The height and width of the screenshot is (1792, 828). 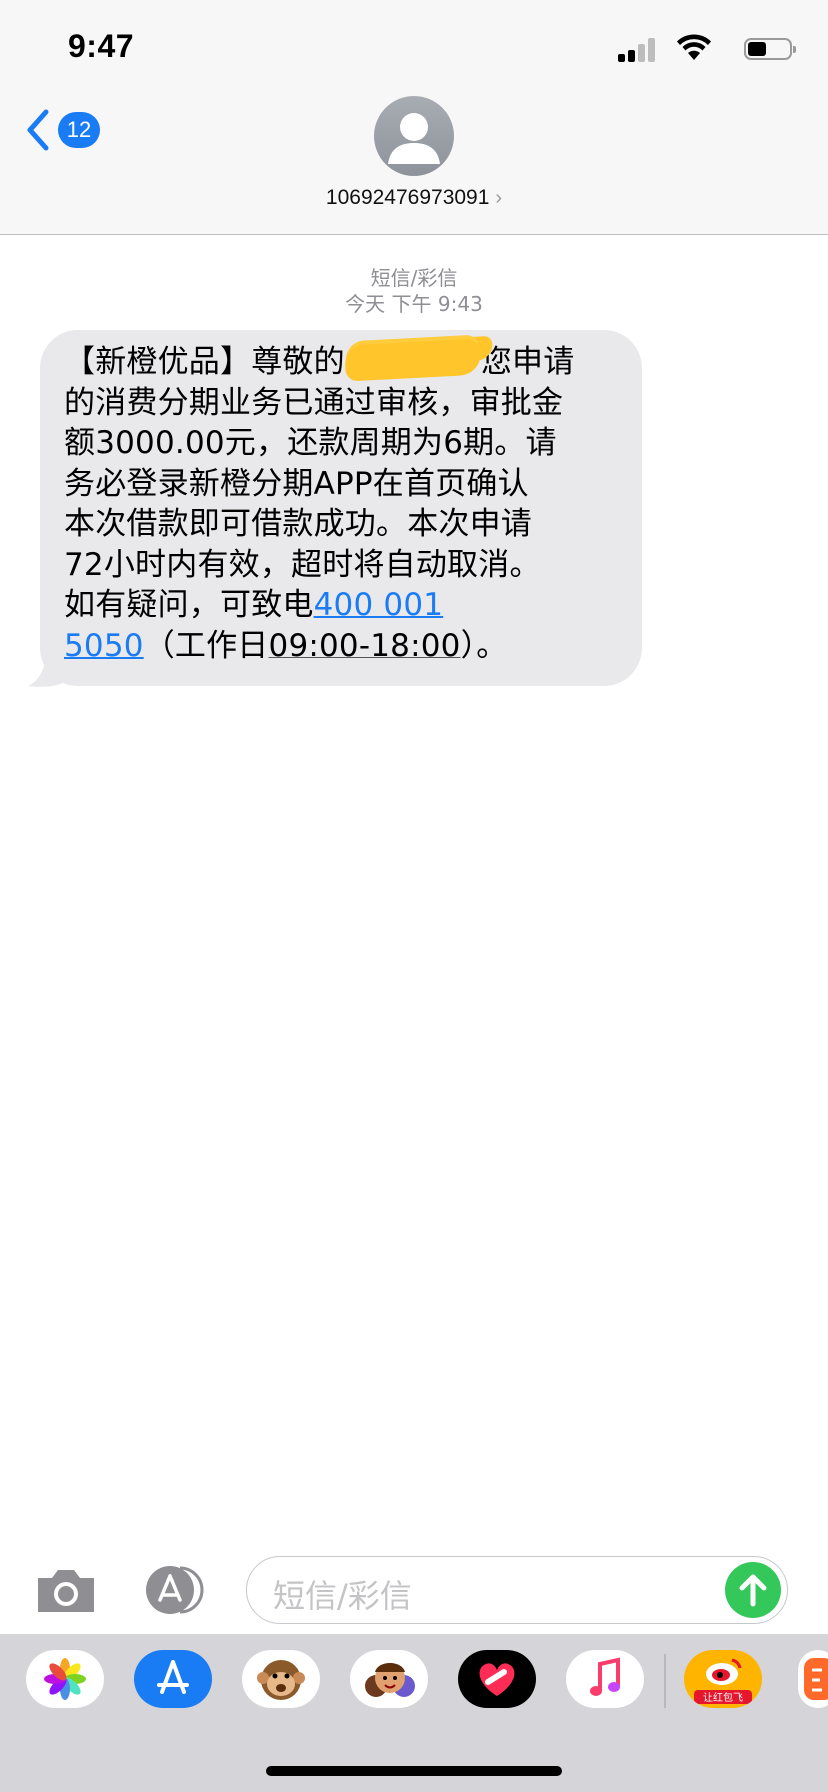 I want to click on message-line: 务必登录新橙分期APP在首页确认, so click(x=296, y=483).